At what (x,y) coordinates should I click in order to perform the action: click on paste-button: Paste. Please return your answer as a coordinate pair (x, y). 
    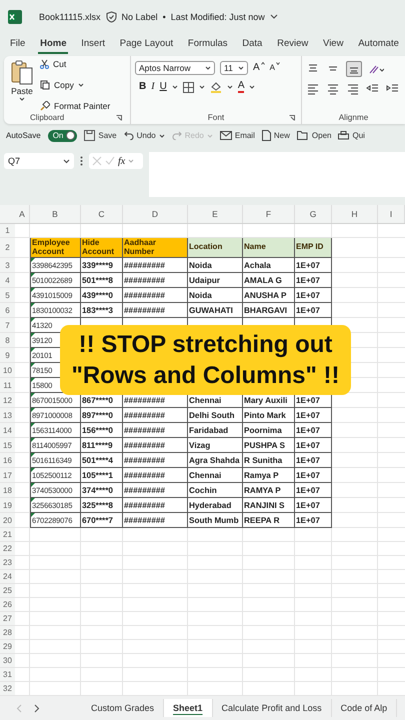
    Looking at the image, I should click on (22, 86).